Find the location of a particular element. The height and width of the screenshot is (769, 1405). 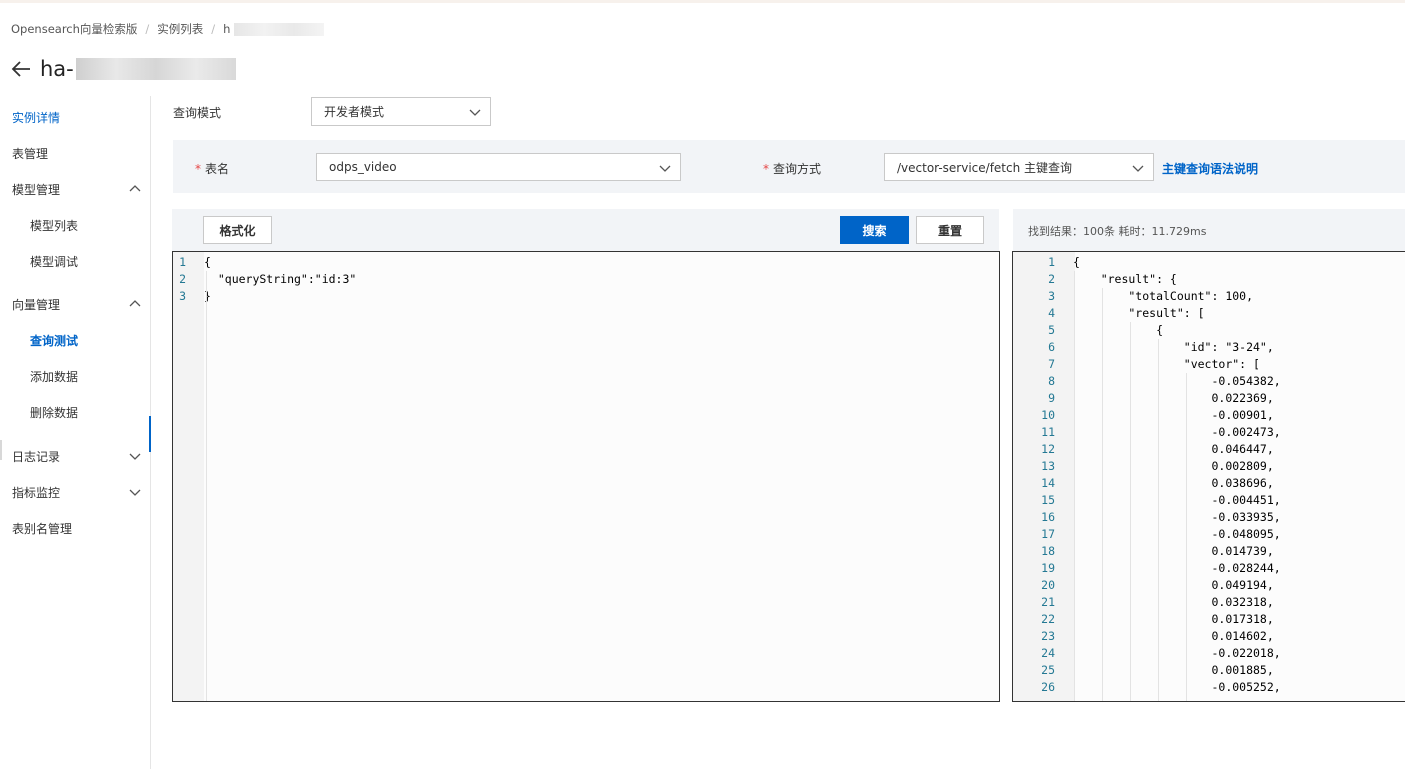

line-number: 13 is located at coordinates (1048, 466).